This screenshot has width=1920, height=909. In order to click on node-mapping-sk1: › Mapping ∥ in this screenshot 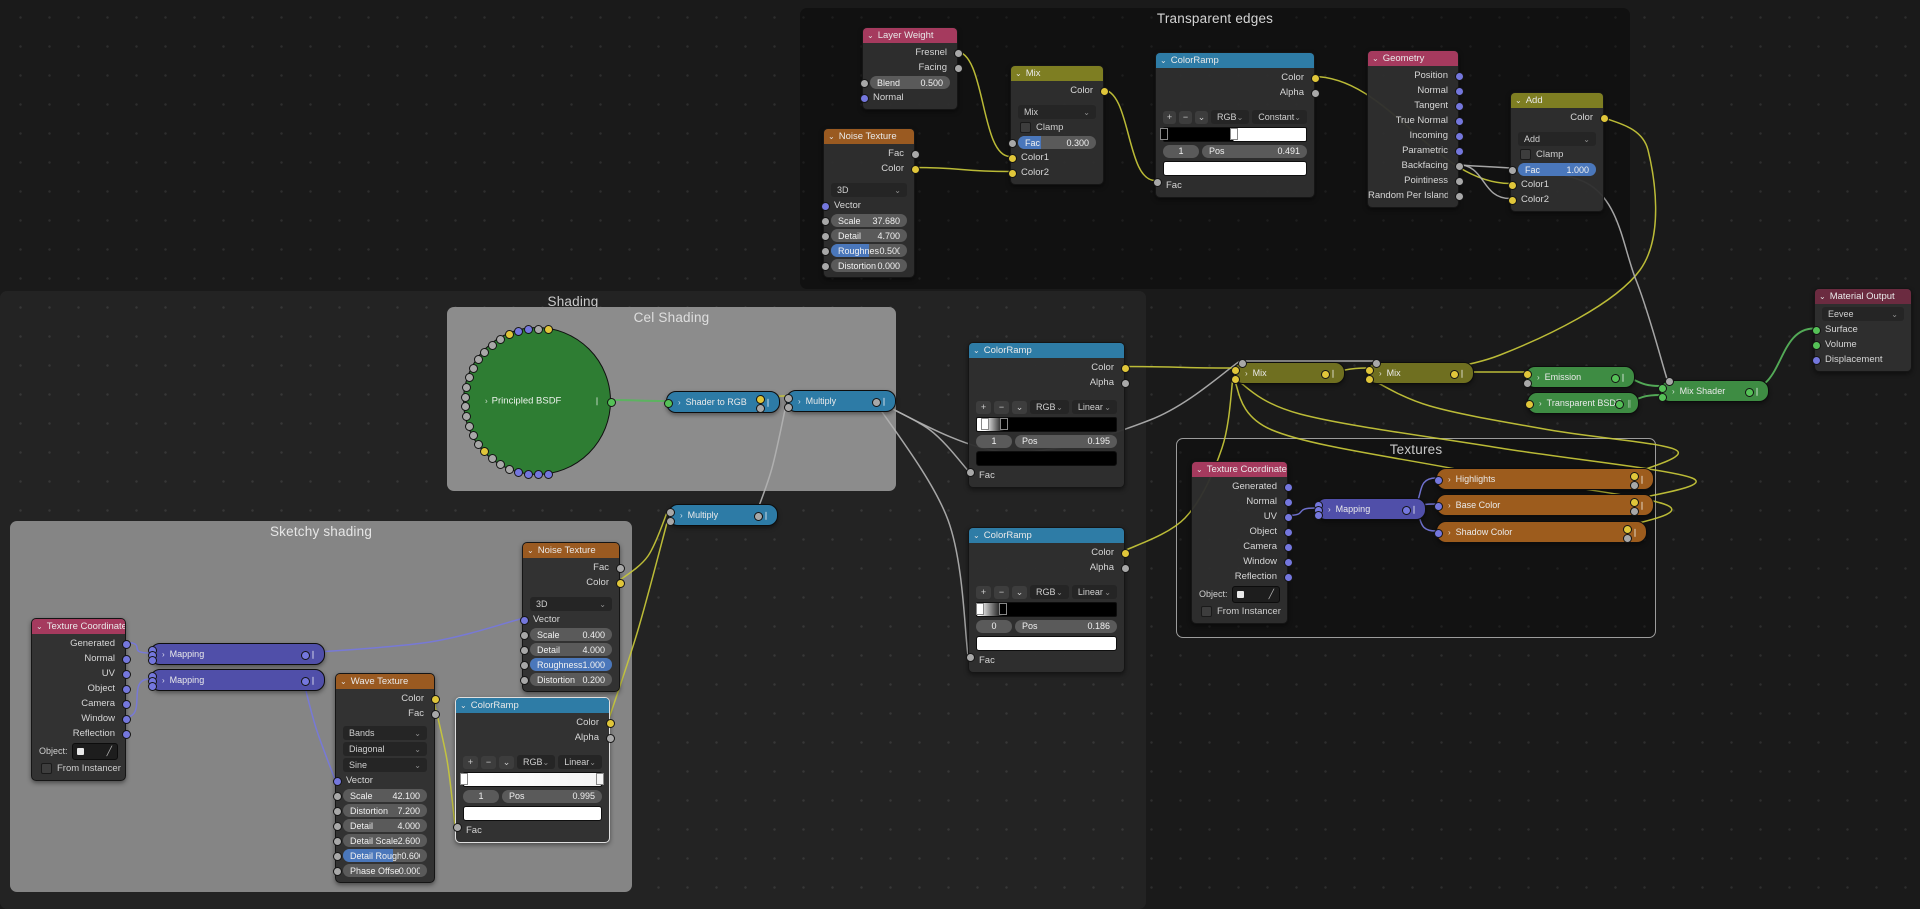, I will do `click(236, 654)`.